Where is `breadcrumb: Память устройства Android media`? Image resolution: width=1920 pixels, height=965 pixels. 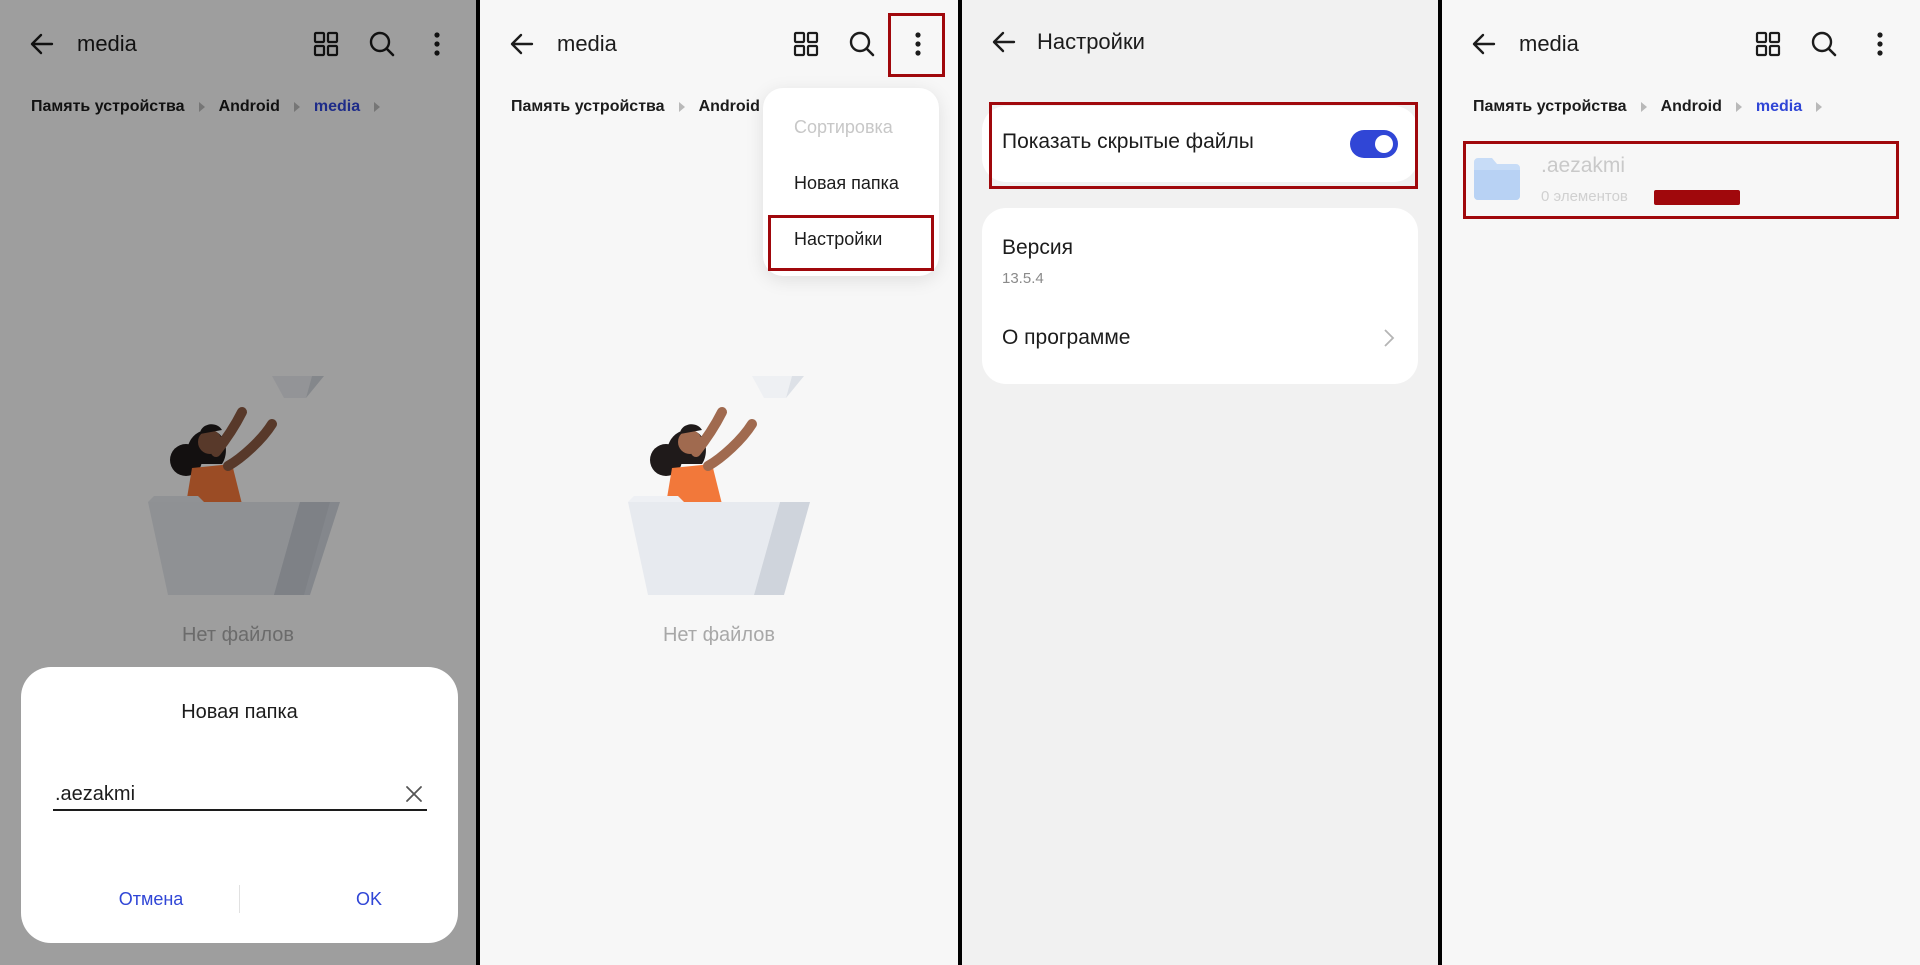
breadcrumb: Память устройства Android media is located at coordinates (1654, 107).